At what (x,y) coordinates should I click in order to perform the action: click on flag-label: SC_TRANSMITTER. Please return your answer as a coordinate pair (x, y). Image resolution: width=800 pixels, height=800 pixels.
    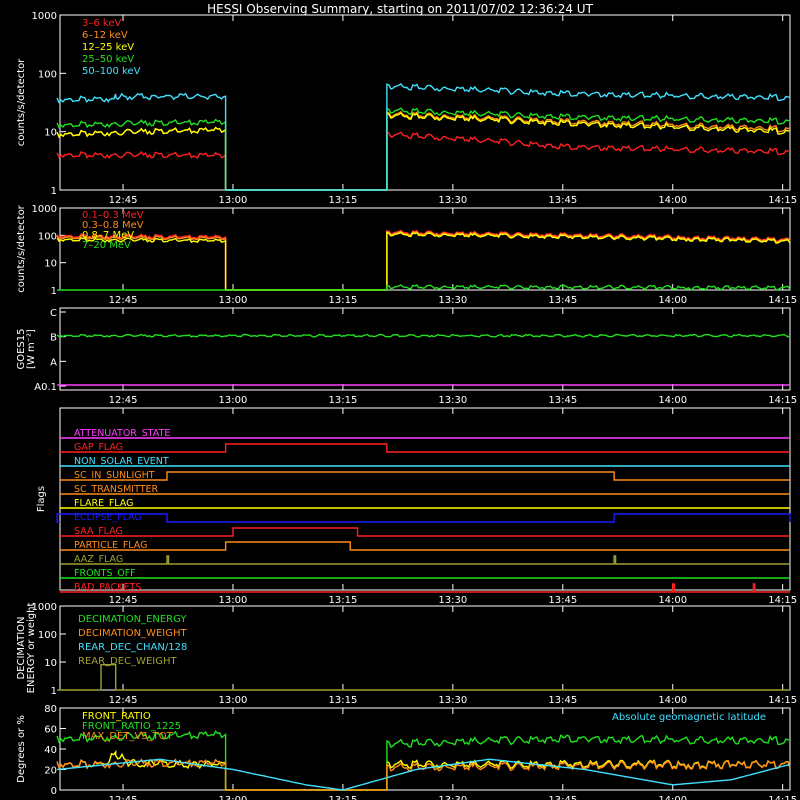
    Looking at the image, I should click on (116, 489).